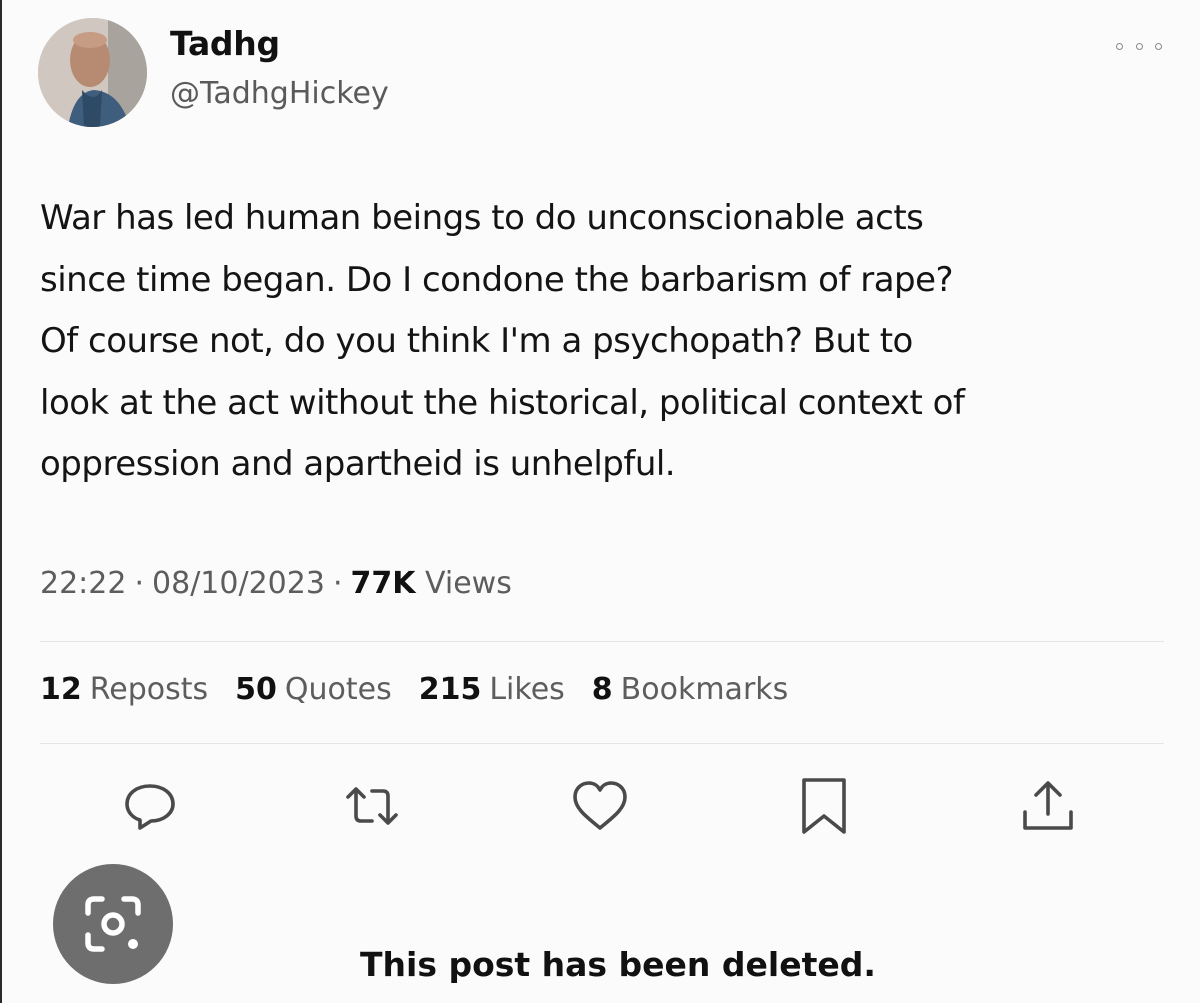  I want to click on share-icon, so click(1048, 805).